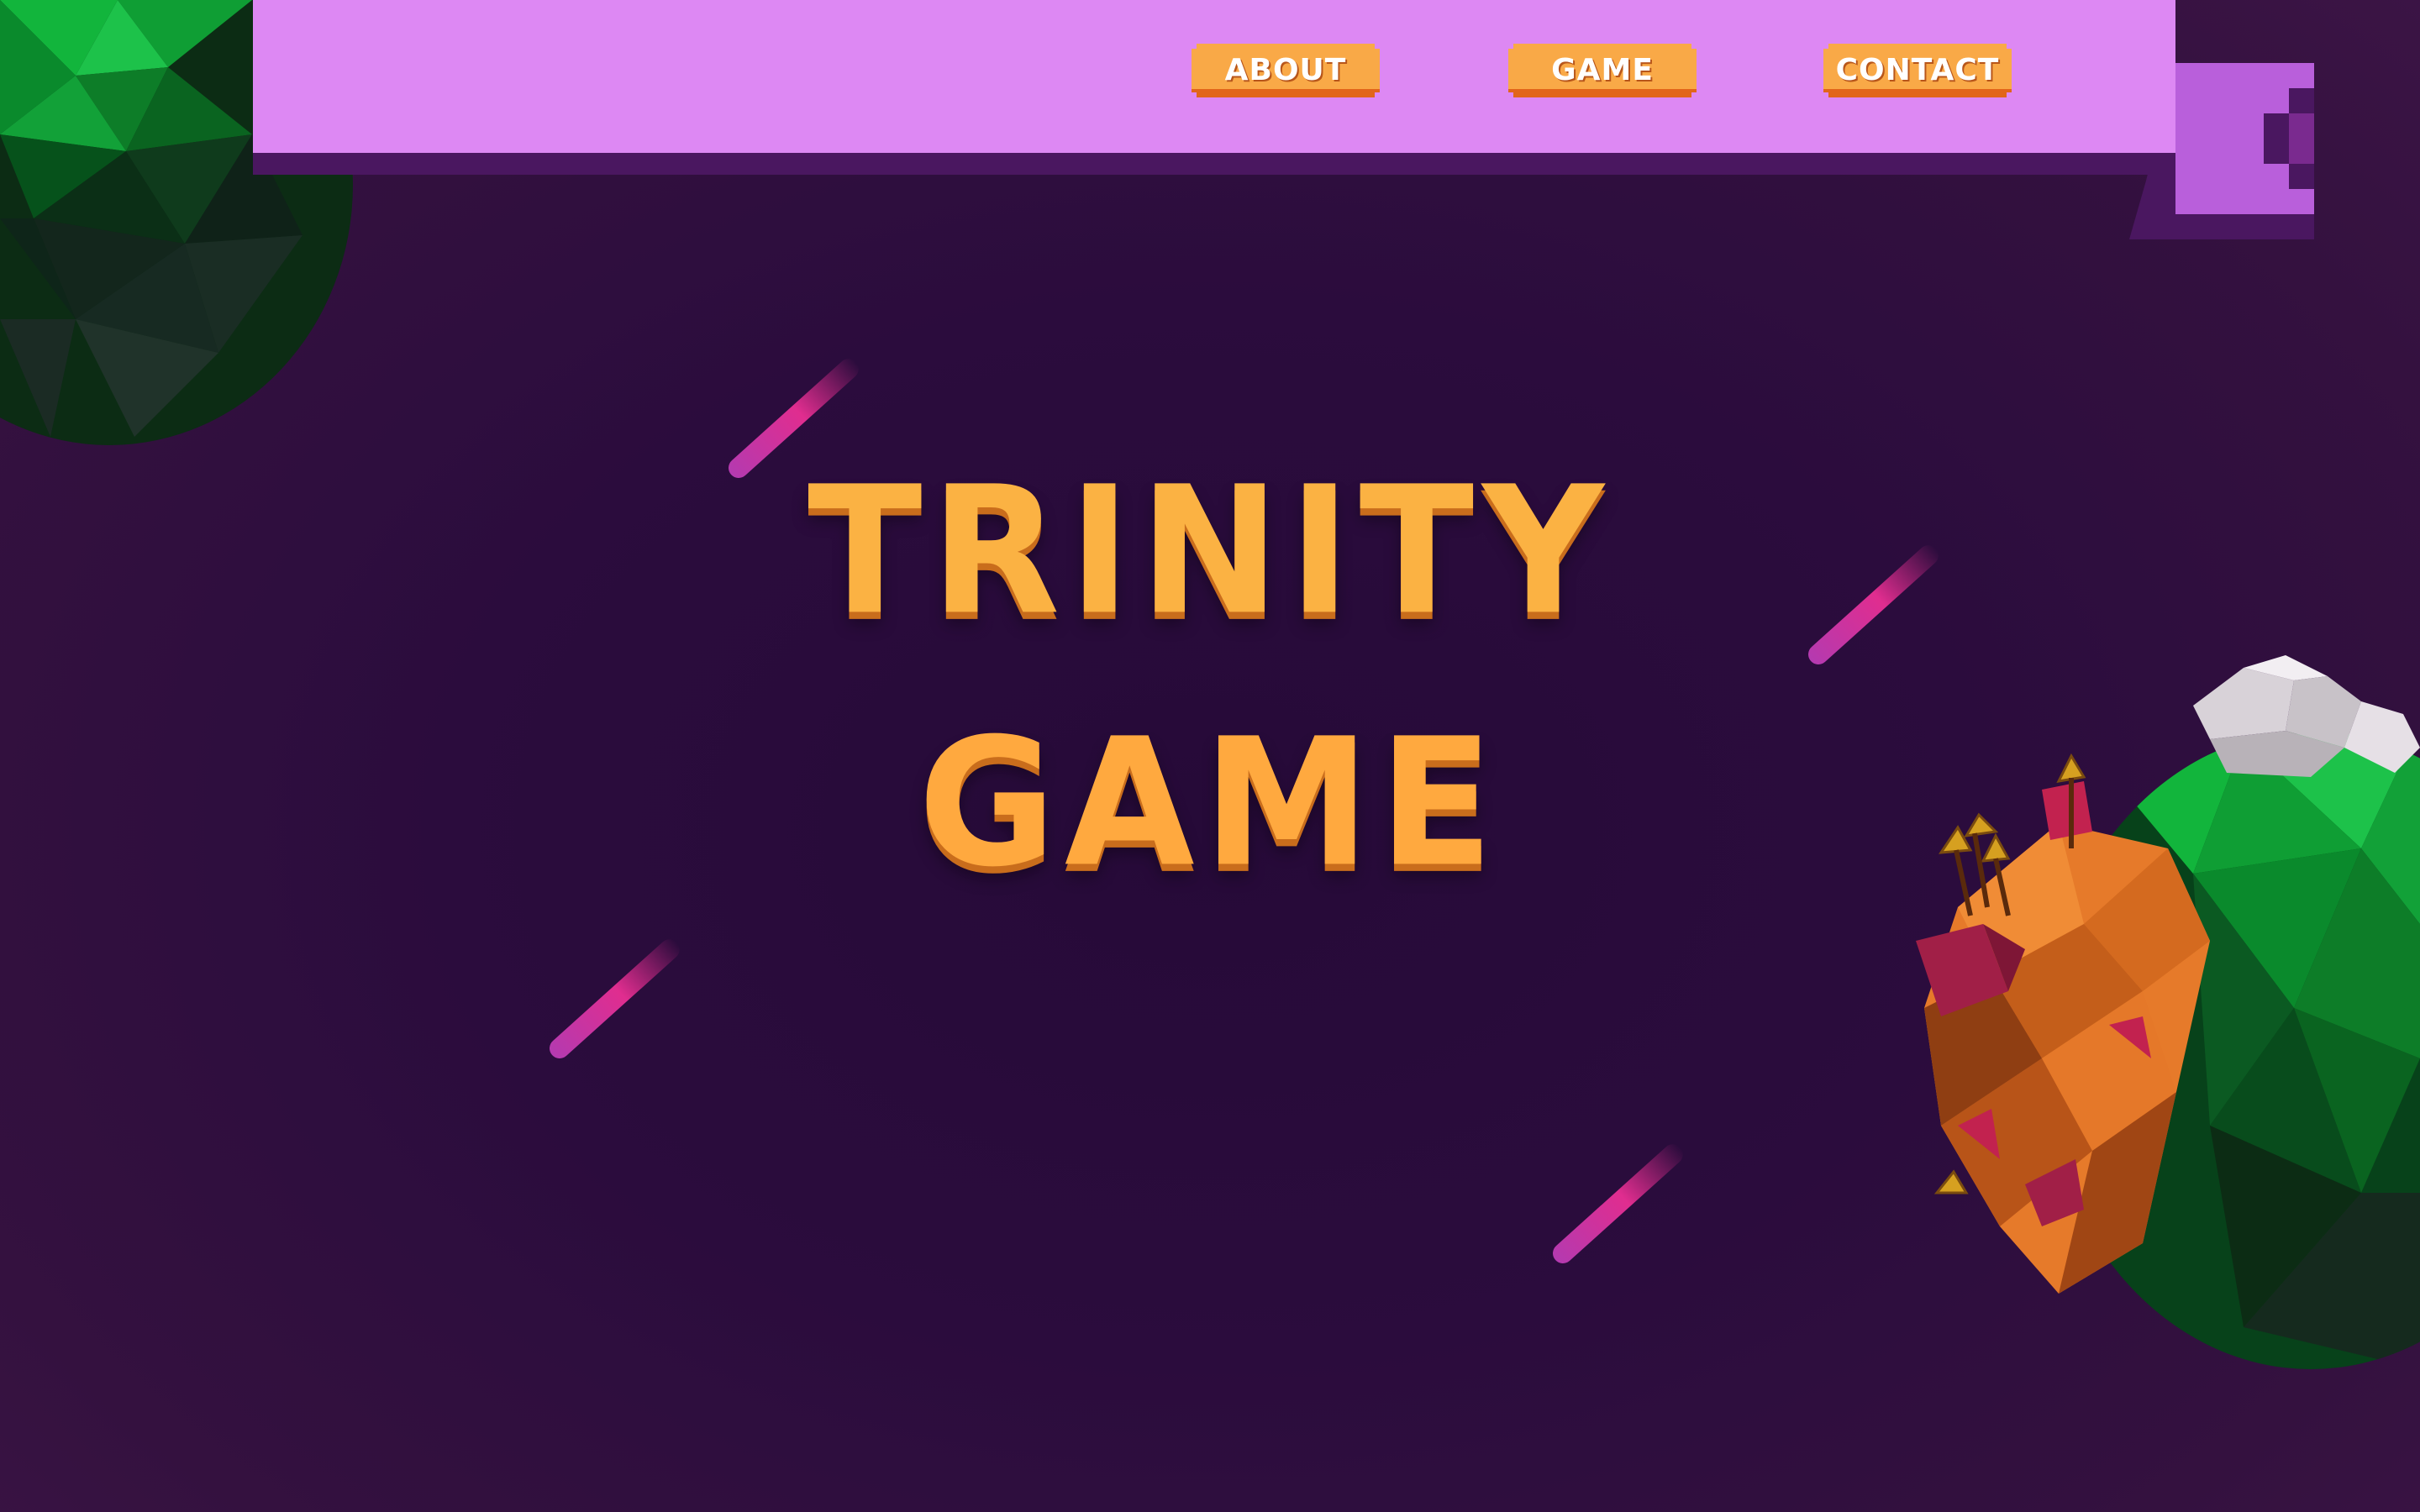 Image resolution: width=2420 pixels, height=1512 pixels. I want to click on nav-about-button: ABOUT, so click(1286, 70).